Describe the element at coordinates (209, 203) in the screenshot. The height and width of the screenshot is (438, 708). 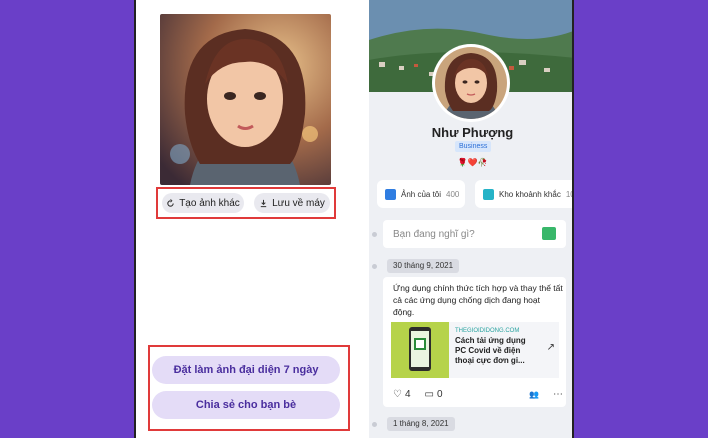
I see `regenerate-label: Tạo ảnh khác` at that location.